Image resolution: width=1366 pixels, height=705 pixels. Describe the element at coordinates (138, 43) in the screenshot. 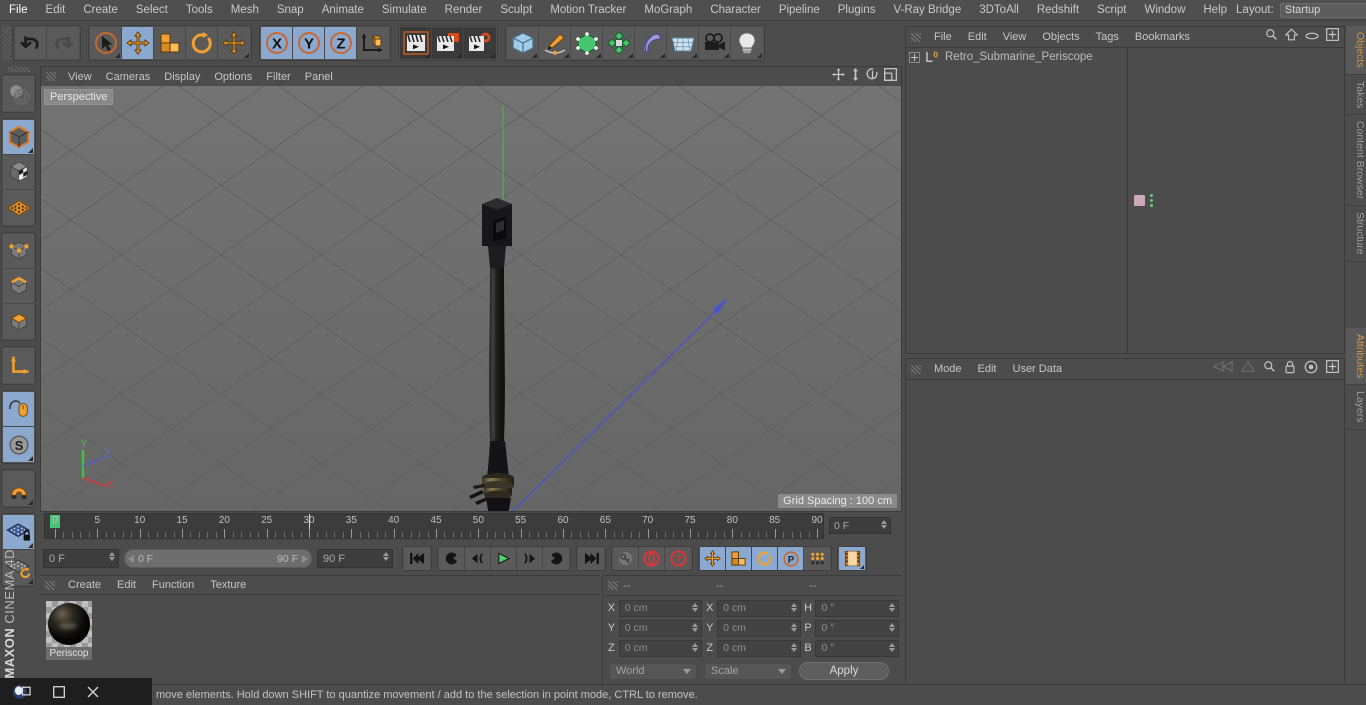

I see `move-tool-button` at that location.